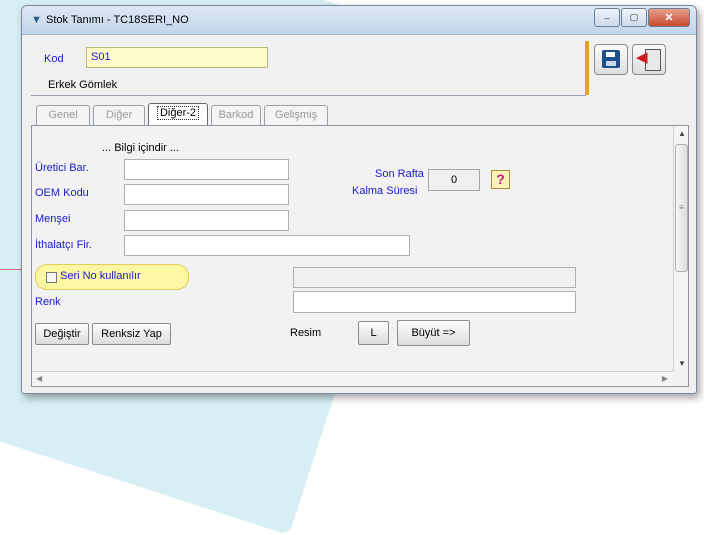 This screenshot has width=704, height=535. What do you see at coordinates (236, 115) in the screenshot?
I see `tab-barkod: Barkod` at bounding box center [236, 115].